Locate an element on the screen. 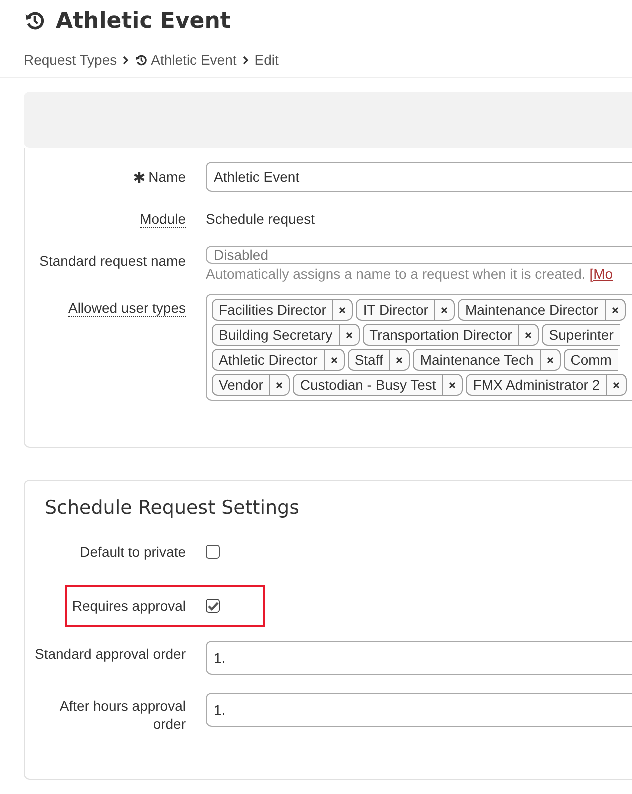 Image resolution: width=632 pixels, height=794 pixels. name-input: Athletic Event is located at coordinates (419, 177).